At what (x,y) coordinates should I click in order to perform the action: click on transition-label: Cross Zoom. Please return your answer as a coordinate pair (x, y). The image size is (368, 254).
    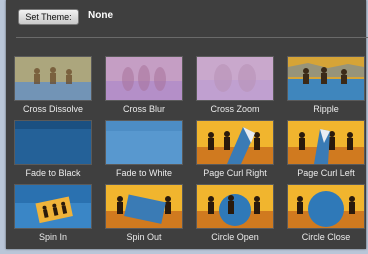
    Looking at the image, I should click on (235, 109).